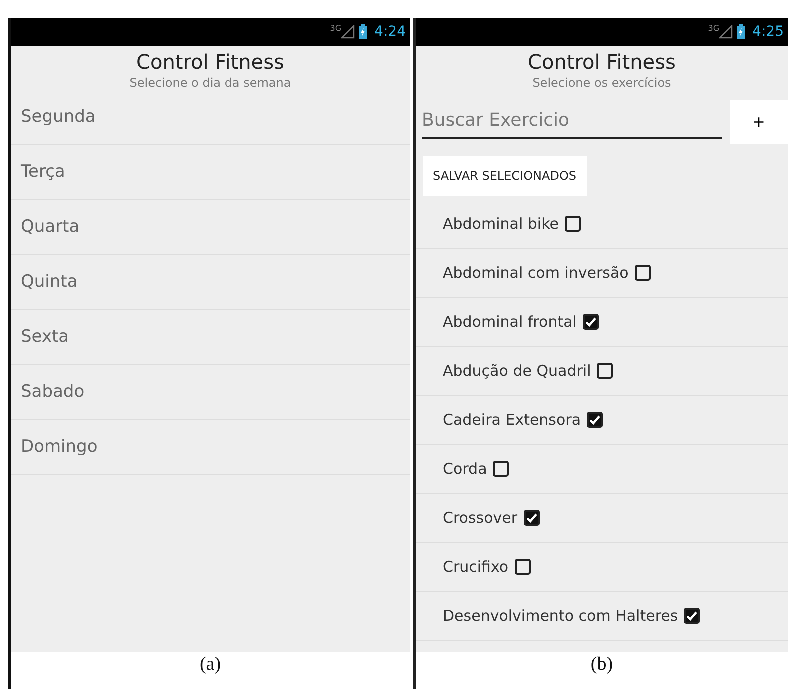 This screenshot has width=788, height=689. I want to click on figure-caption: (b), so click(602, 665).